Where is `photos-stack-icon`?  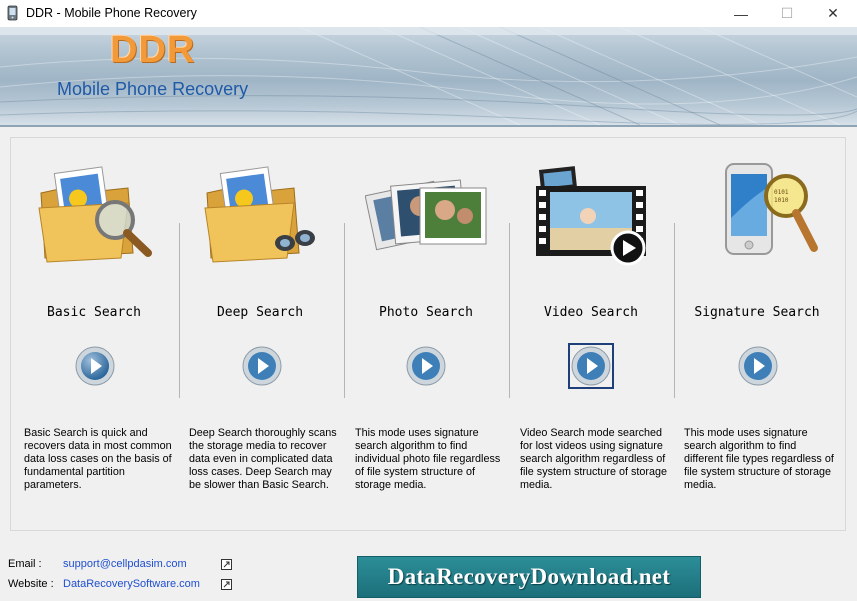
photos-stack-icon is located at coordinates (426, 215).